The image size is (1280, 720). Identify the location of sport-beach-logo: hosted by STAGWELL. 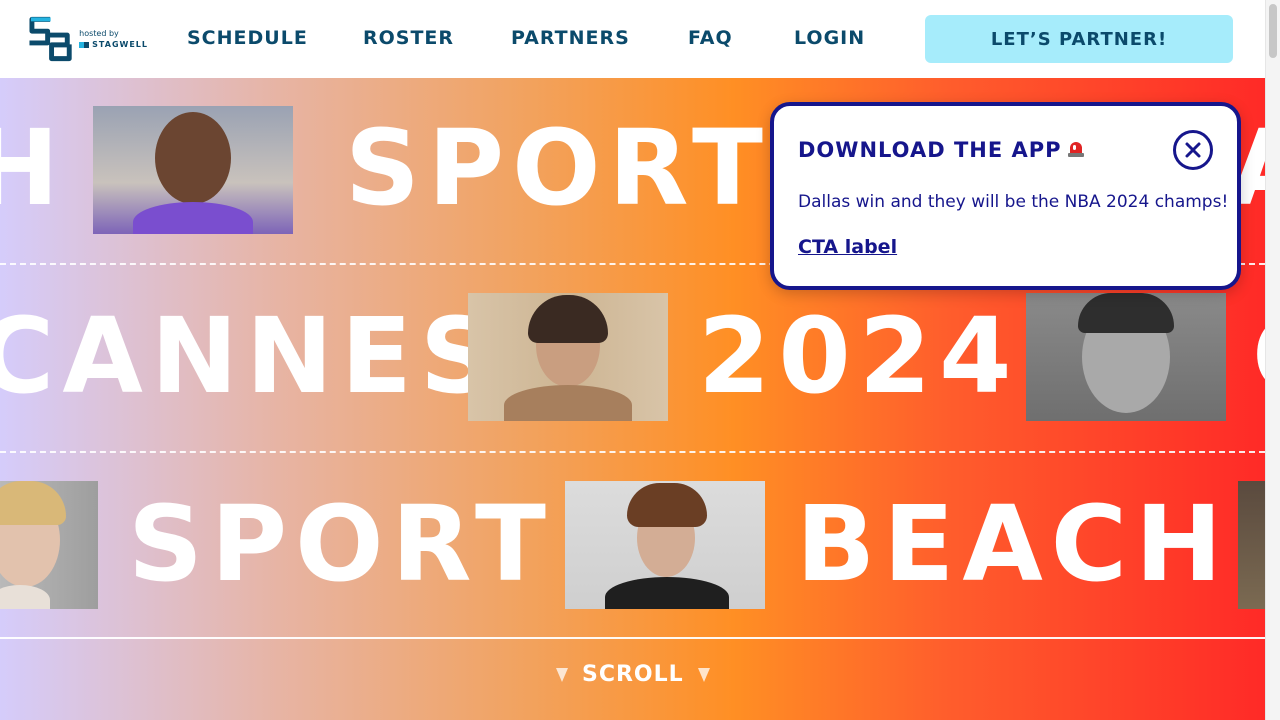
(88, 39).